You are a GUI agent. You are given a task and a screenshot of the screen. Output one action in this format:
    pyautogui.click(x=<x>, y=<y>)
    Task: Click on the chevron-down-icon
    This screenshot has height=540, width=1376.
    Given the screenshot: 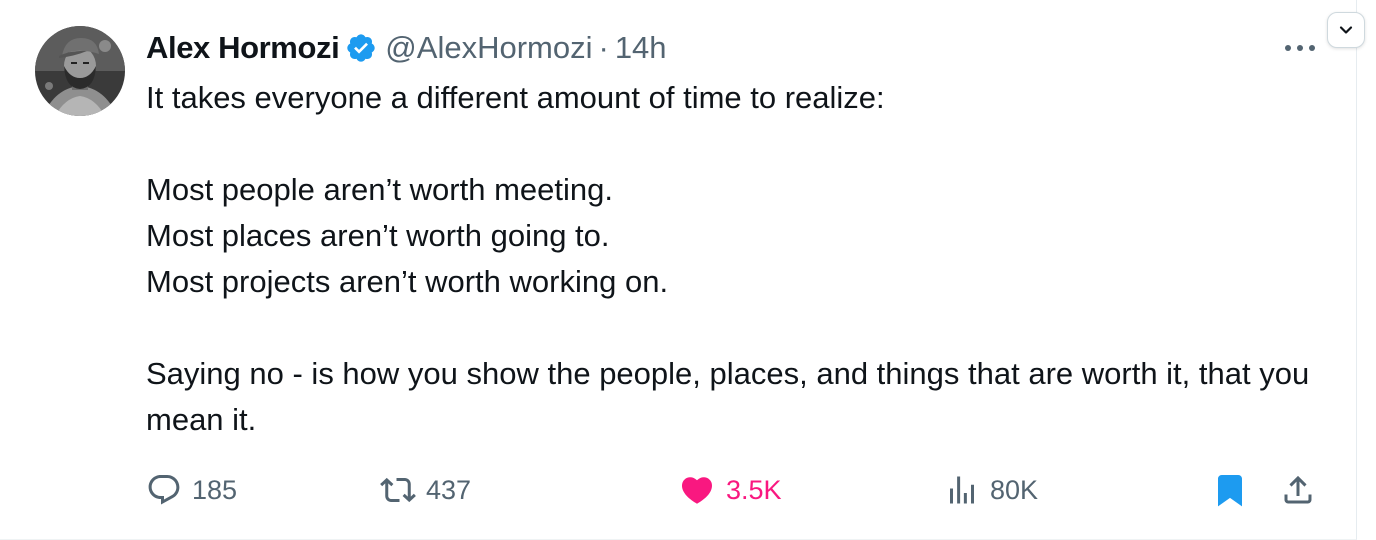 What is the action you would take?
    pyautogui.click(x=1346, y=30)
    